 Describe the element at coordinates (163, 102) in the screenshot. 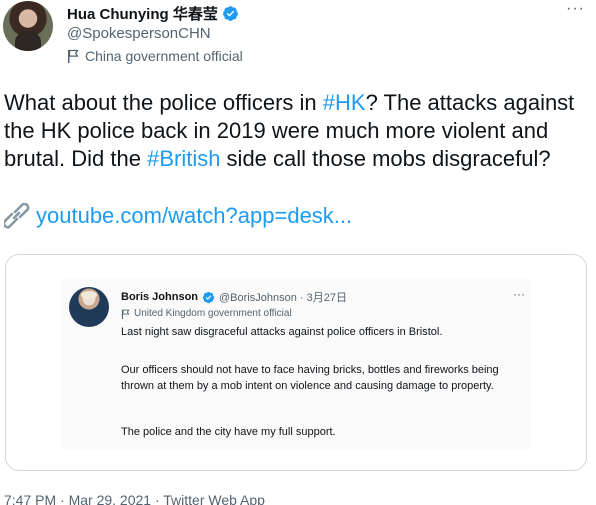

I see `tweet-text-part: What about the police officers in` at that location.